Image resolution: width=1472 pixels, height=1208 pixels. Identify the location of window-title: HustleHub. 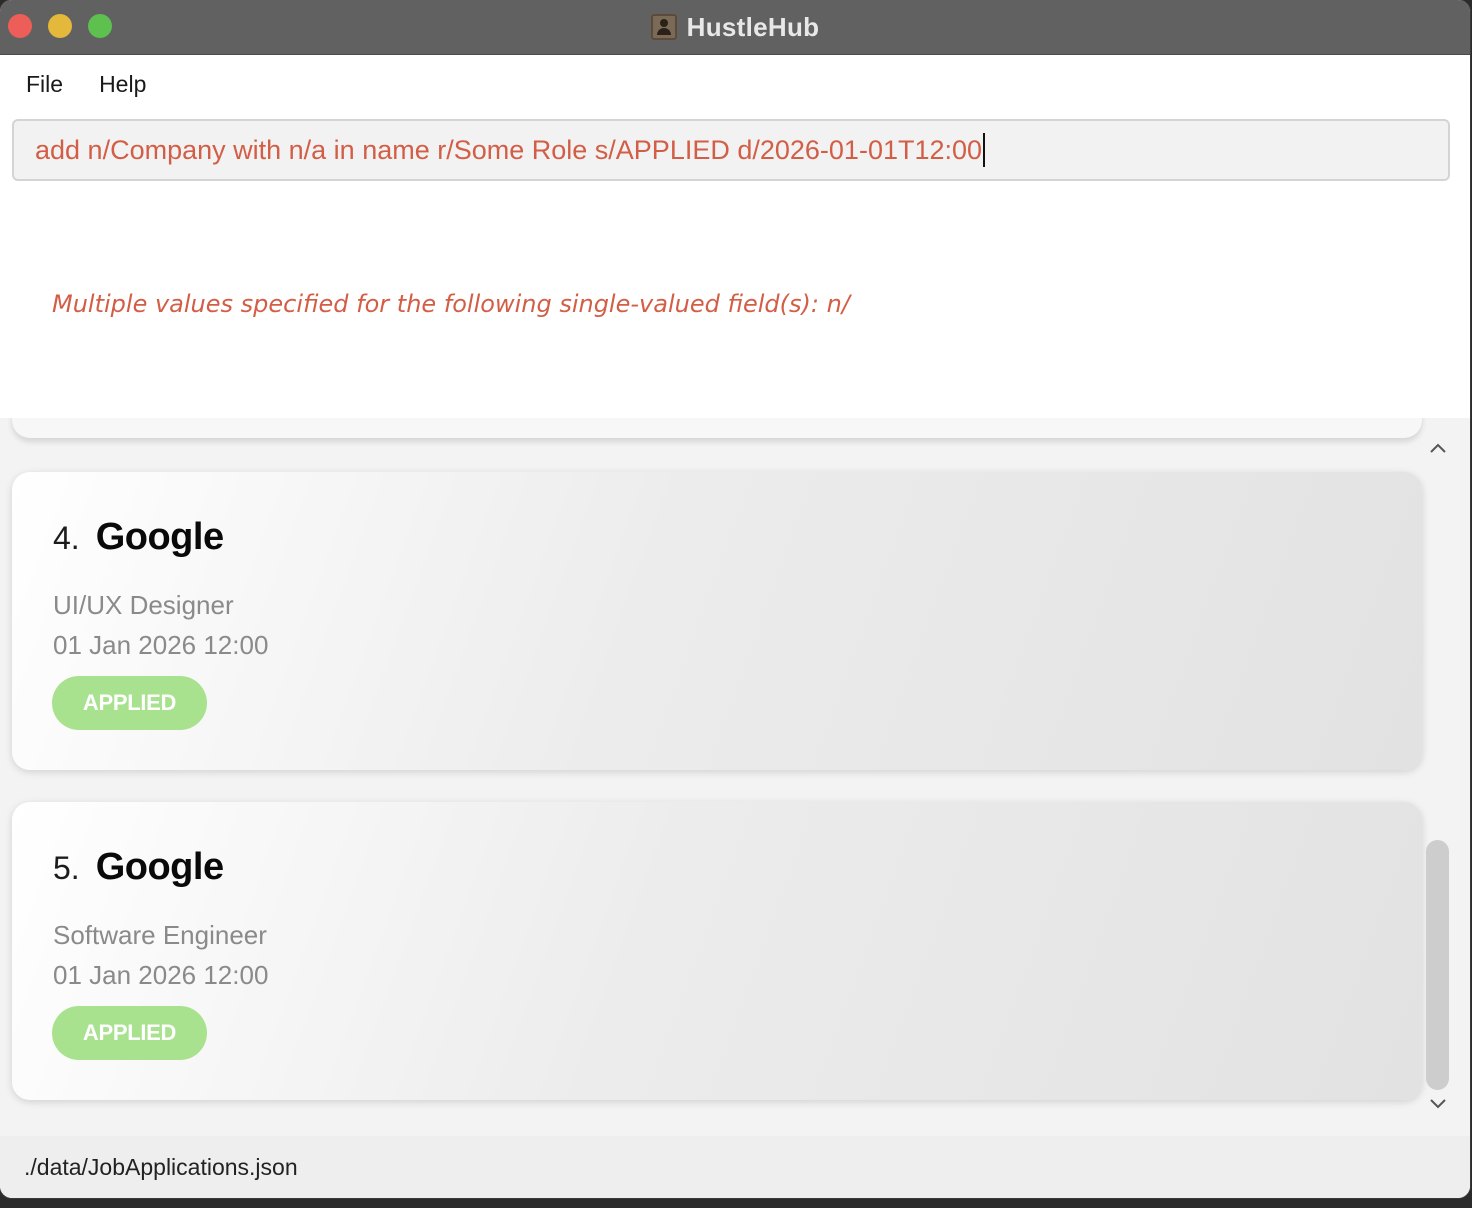
(753, 26).